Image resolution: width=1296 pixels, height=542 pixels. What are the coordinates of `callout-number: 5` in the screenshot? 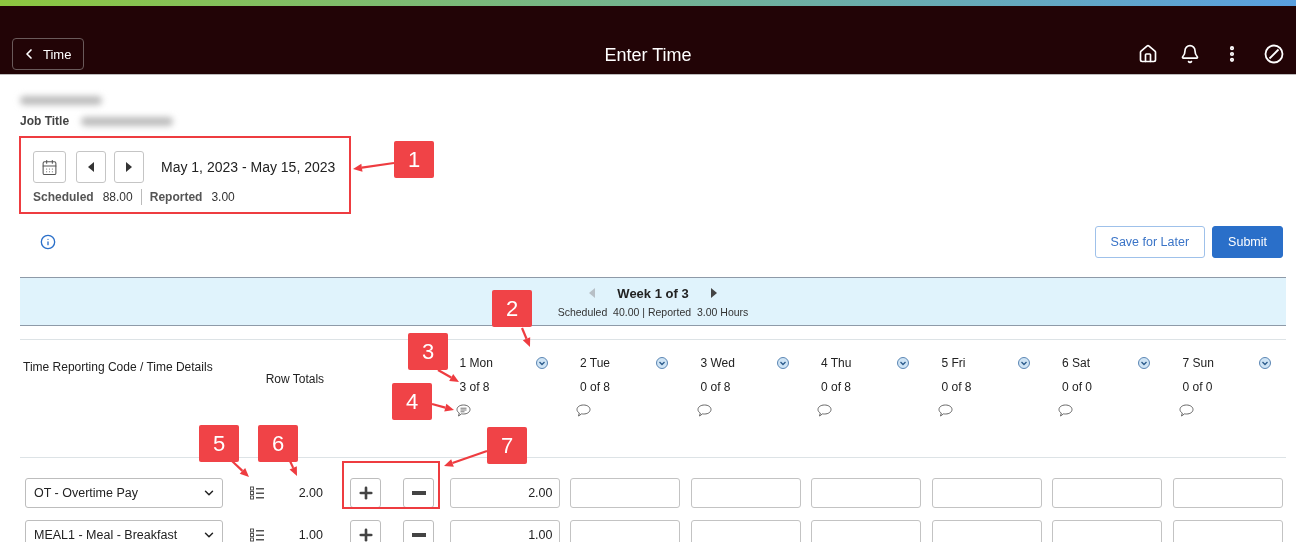 It's located at (219, 443).